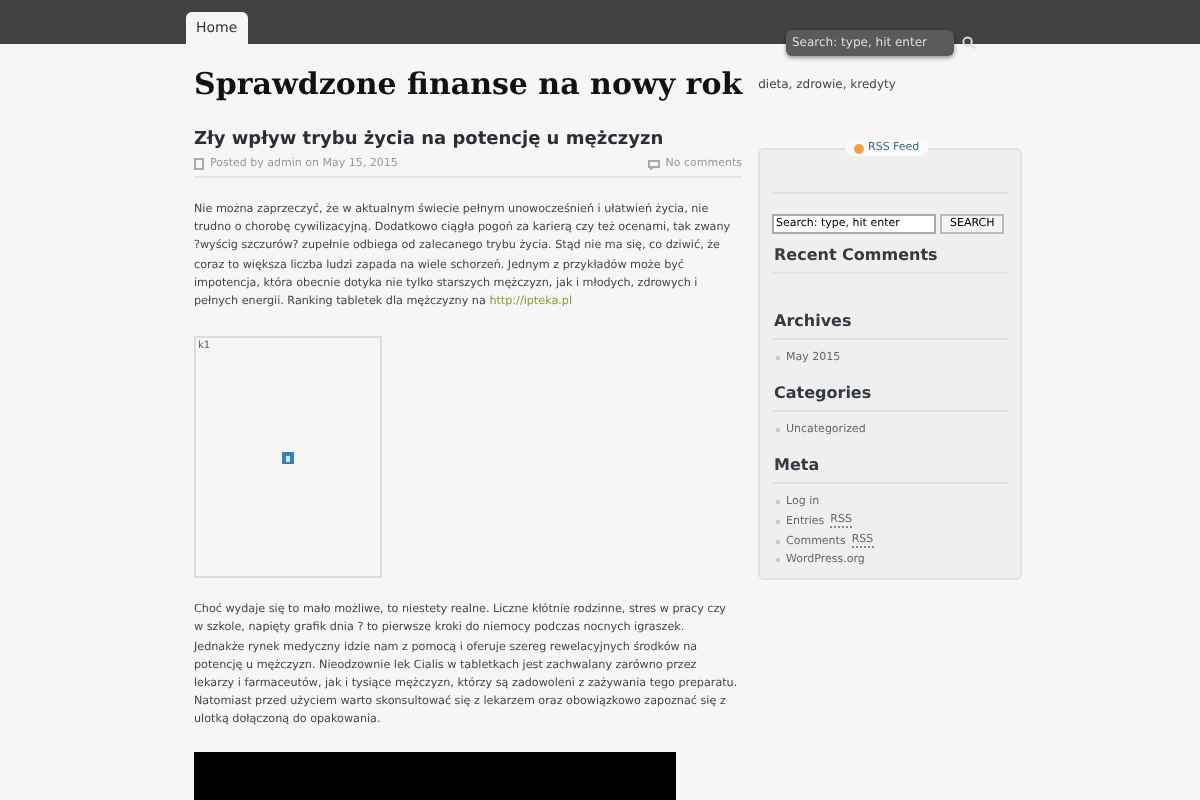 The image size is (1200, 800). Describe the element at coordinates (890, 395) in the screenshot. I see `widget-title: Categories` at that location.